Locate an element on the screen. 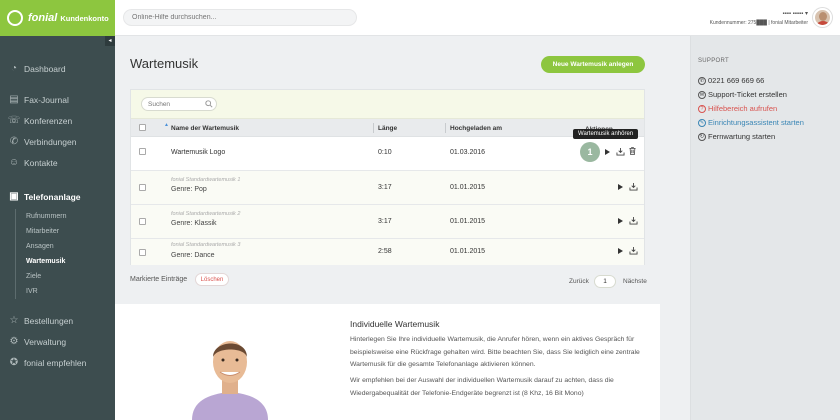 The width and height of the screenshot is (840, 420). sidebar-item-label: Telefonanlage is located at coordinates (52, 196).